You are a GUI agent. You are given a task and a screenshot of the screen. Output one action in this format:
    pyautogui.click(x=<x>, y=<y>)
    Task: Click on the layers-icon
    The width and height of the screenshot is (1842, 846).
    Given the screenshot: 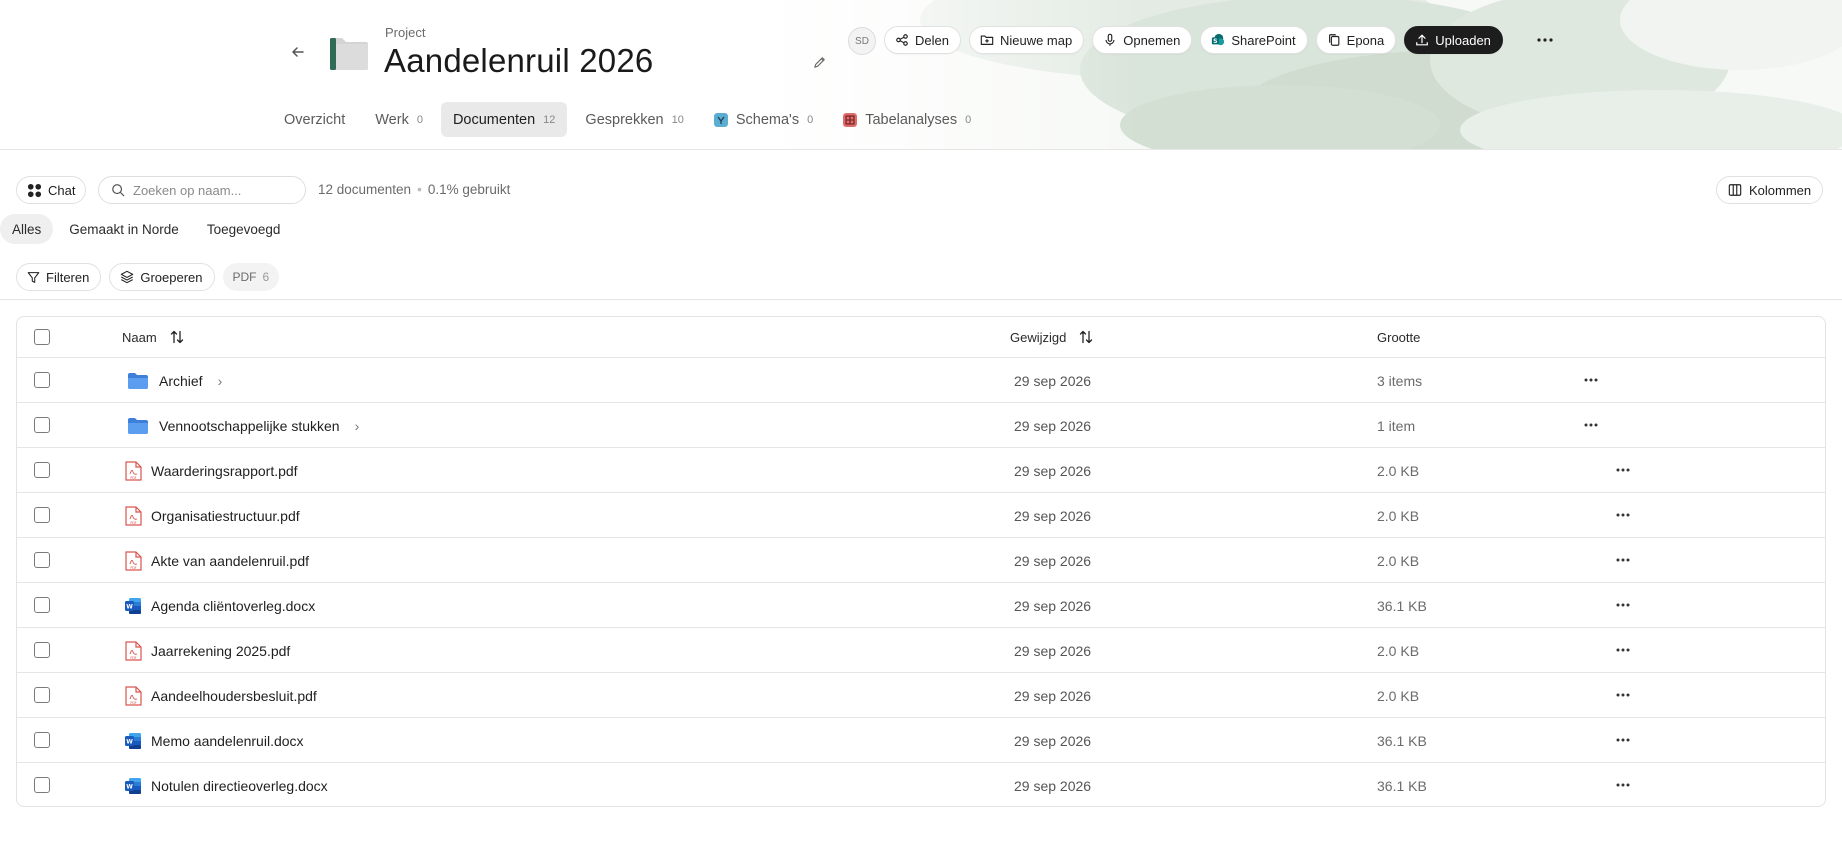 What is the action you would take?
    pyautogui.click(x=127, y=277)
    